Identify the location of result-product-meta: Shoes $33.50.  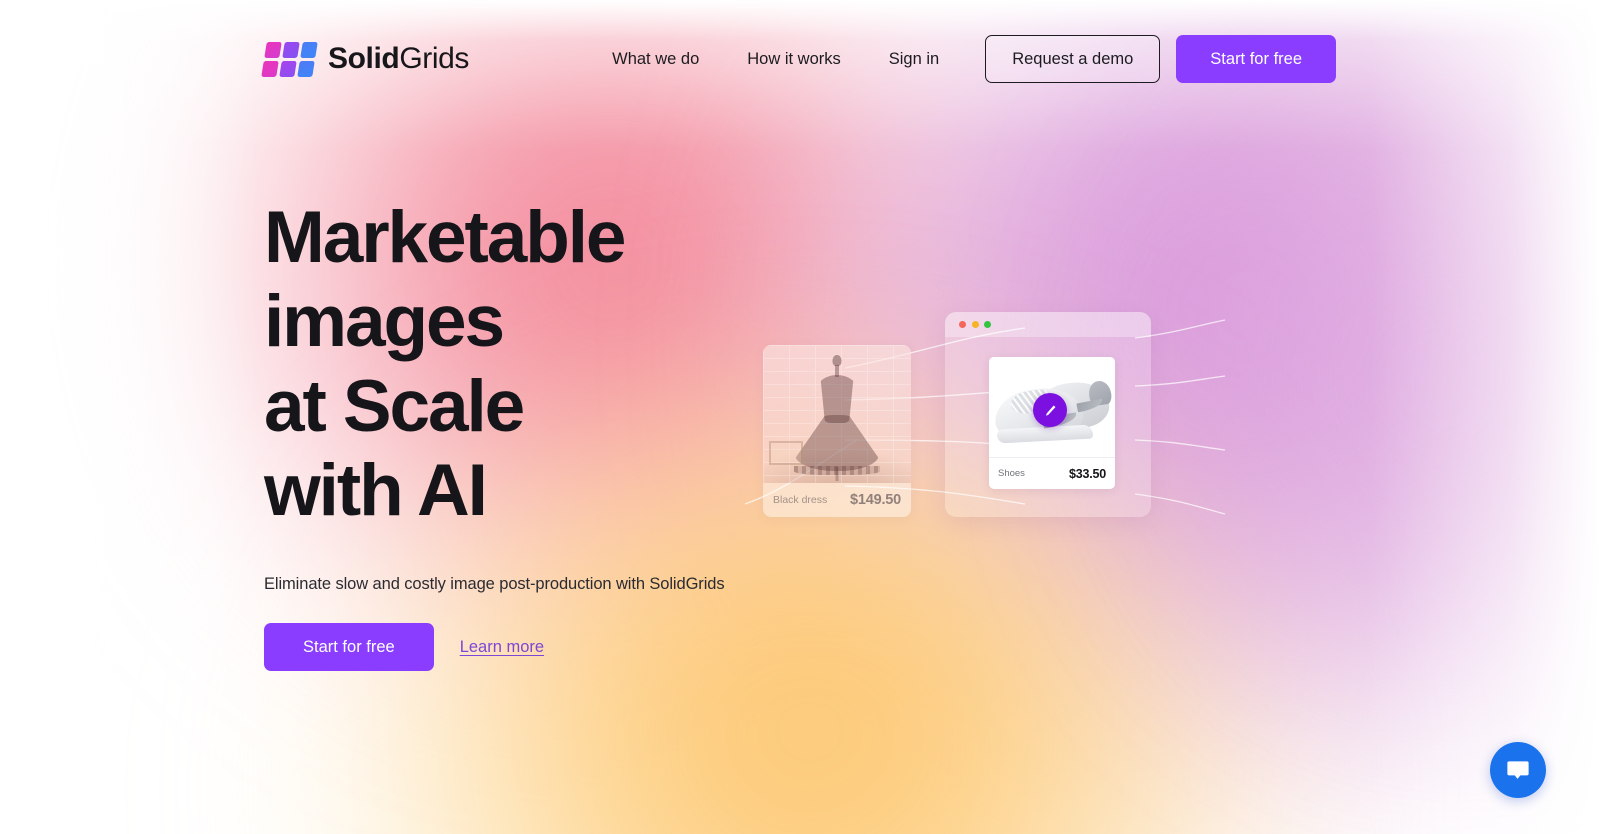
(1052, 473).